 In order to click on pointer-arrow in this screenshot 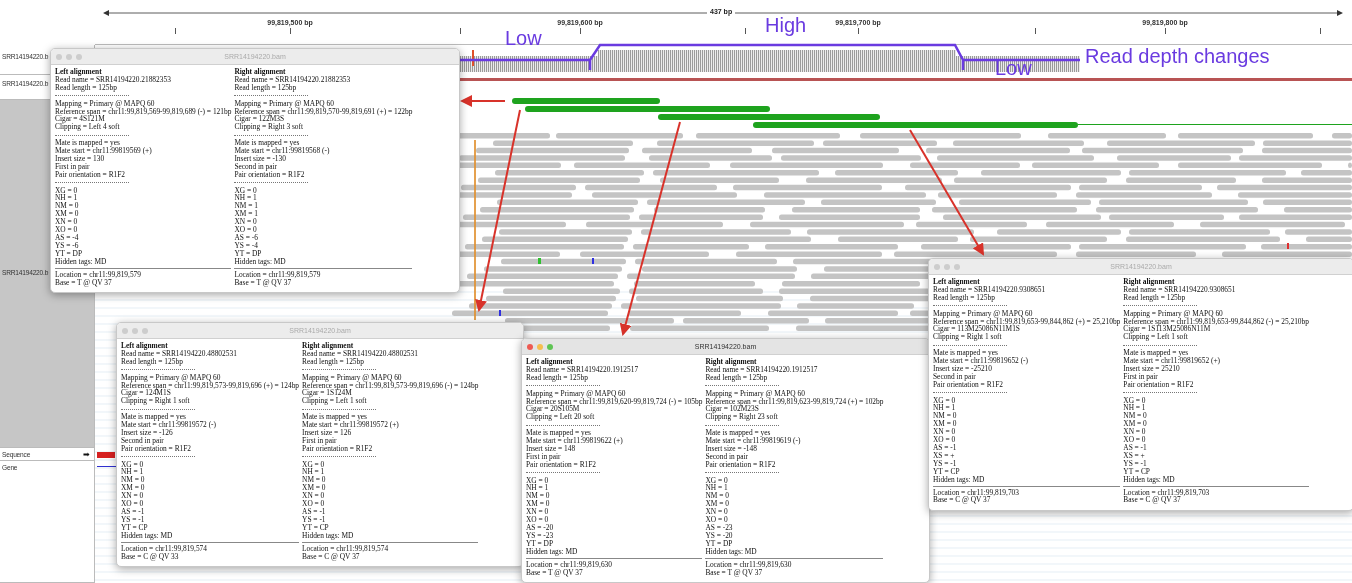, I will do `click(483, 101)`.